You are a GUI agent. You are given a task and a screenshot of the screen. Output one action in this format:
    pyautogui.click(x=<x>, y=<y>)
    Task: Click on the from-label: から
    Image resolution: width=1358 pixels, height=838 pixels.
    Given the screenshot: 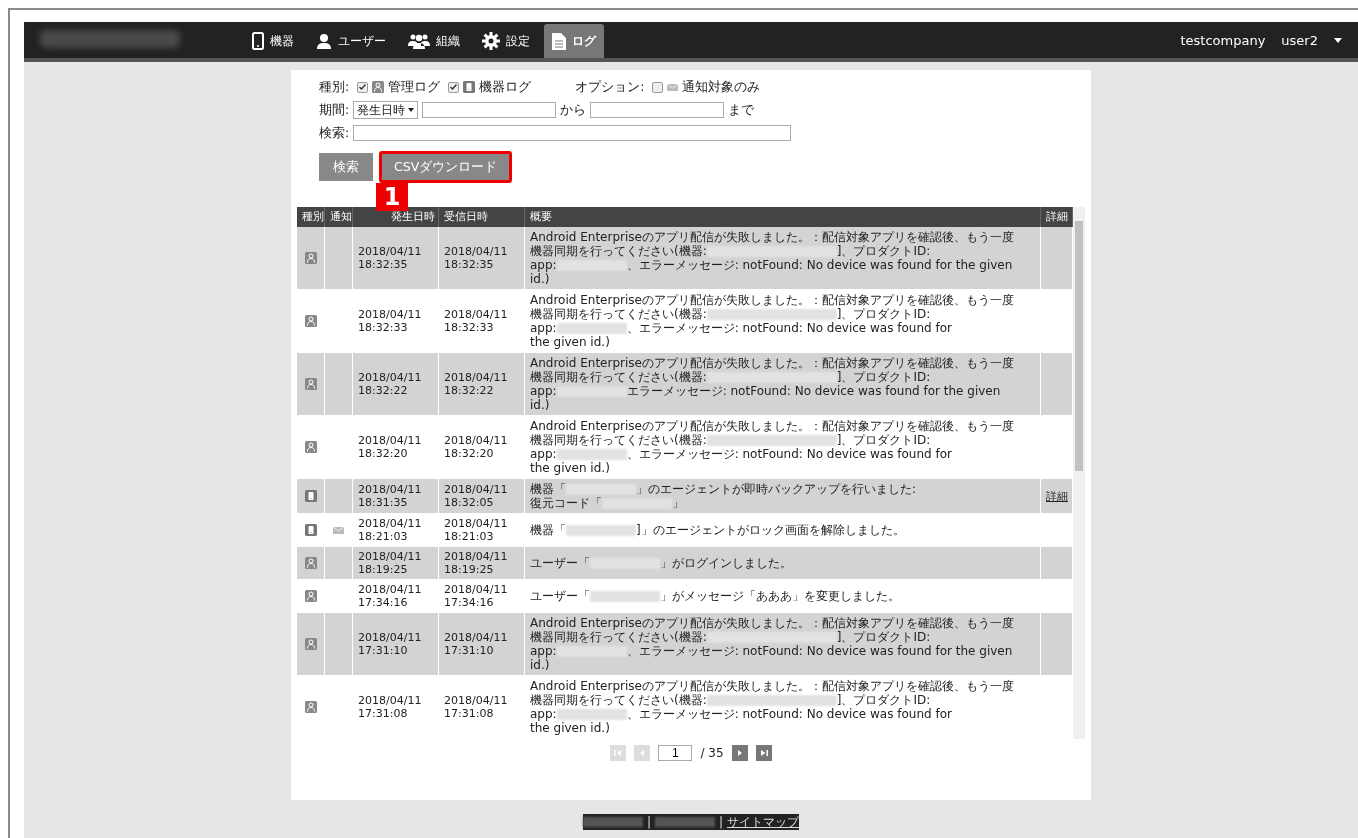 What is the action you would take?
    pyautogui.click(x=573, y=110)
    